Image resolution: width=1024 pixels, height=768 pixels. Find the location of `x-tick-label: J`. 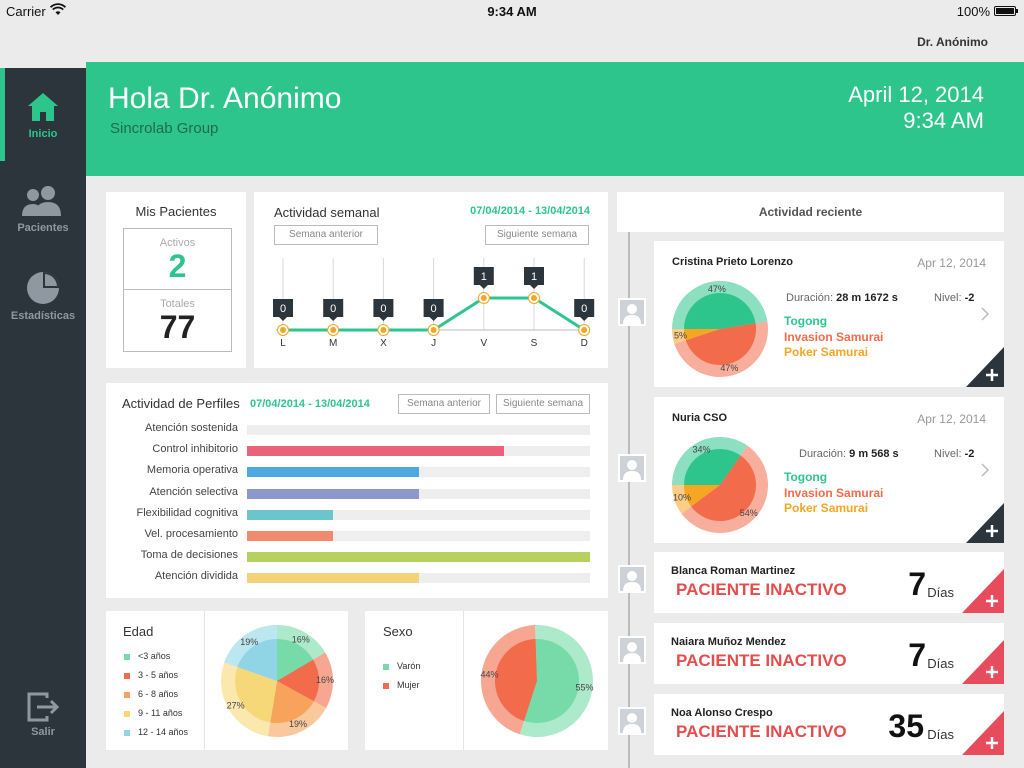

x-tick-label: J is located at coordinates (433, 343).